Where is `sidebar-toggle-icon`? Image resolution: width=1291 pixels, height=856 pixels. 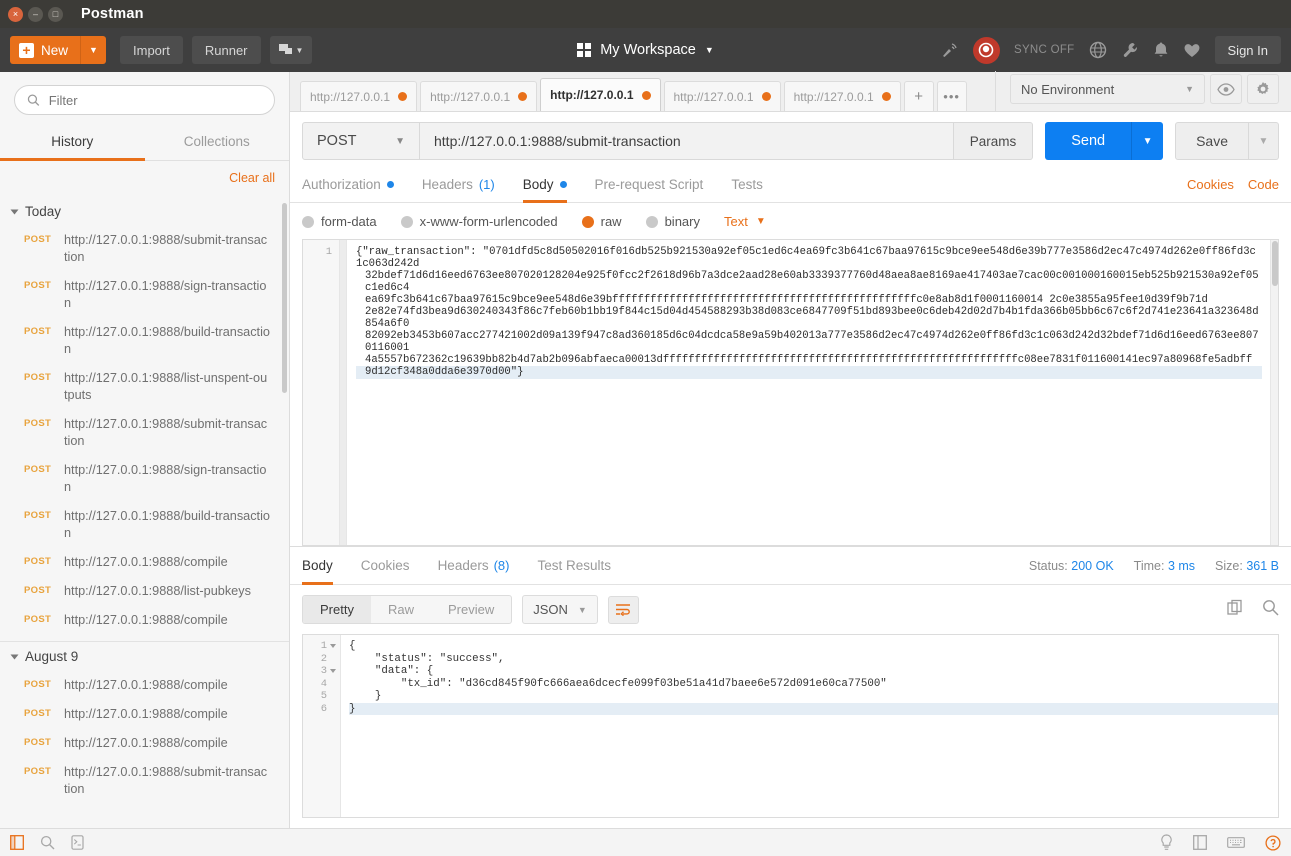 sidebar-toggle-icon is located at coordinates (17, 842).